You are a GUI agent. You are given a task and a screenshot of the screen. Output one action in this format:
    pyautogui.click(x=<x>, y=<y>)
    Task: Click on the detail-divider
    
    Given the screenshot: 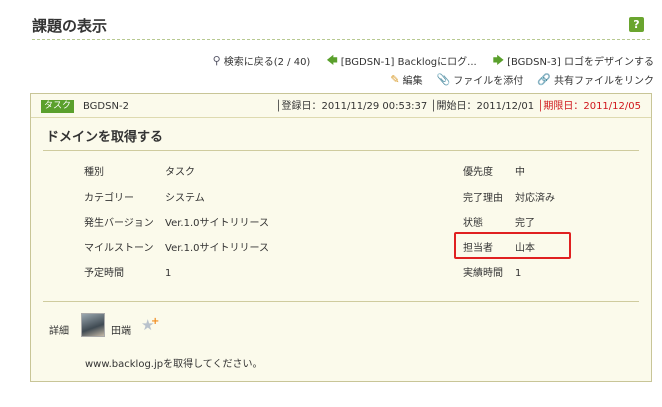 What is the action you would take?
    pyautogui.click(x=341, y=301)
    